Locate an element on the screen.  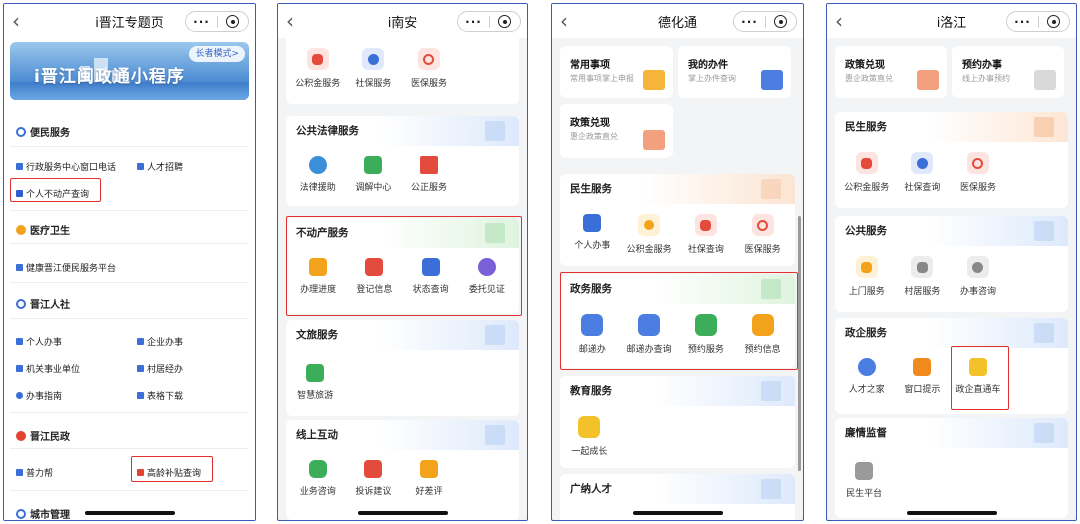
page-title: 德化通 is located at coordinates (677, 23).